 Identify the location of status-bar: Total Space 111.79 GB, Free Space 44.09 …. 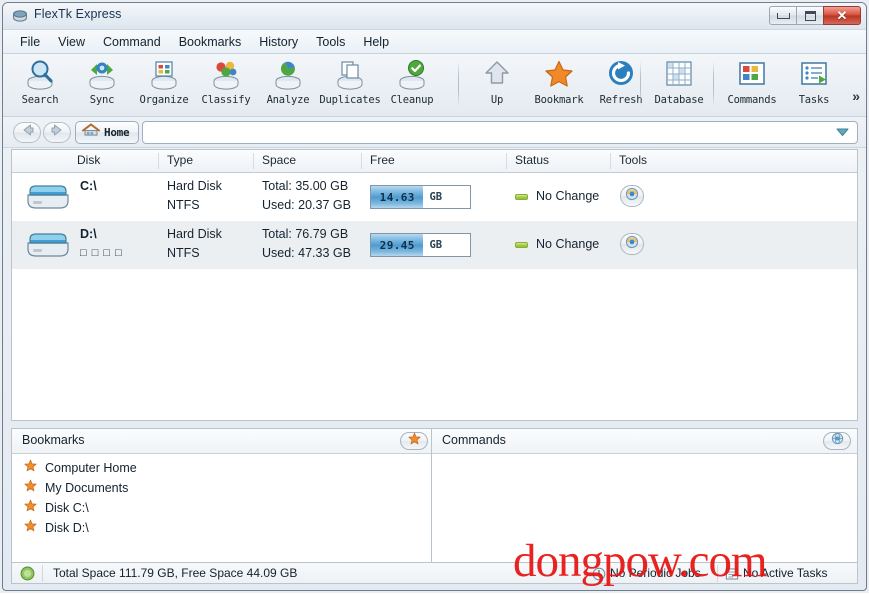
(434, 573).